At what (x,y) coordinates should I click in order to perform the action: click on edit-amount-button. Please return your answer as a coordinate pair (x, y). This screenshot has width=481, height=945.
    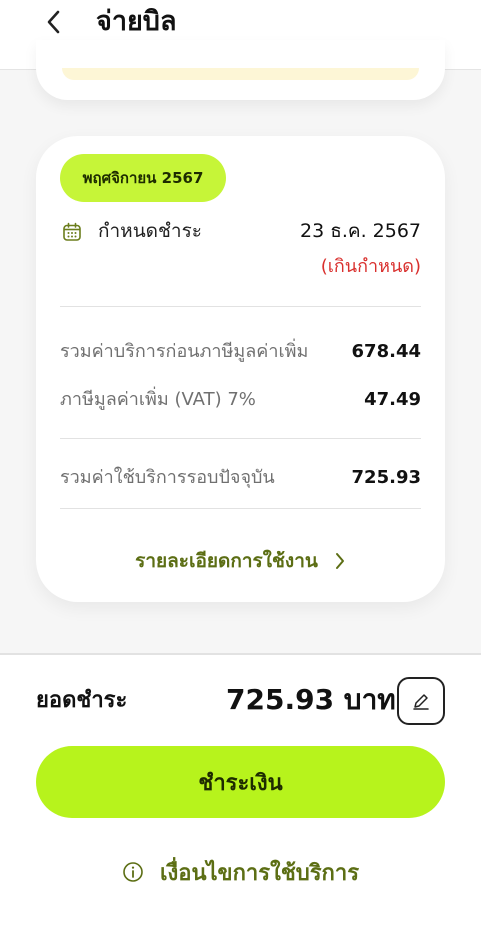
    Looking at the image, I should click on (421, 701).